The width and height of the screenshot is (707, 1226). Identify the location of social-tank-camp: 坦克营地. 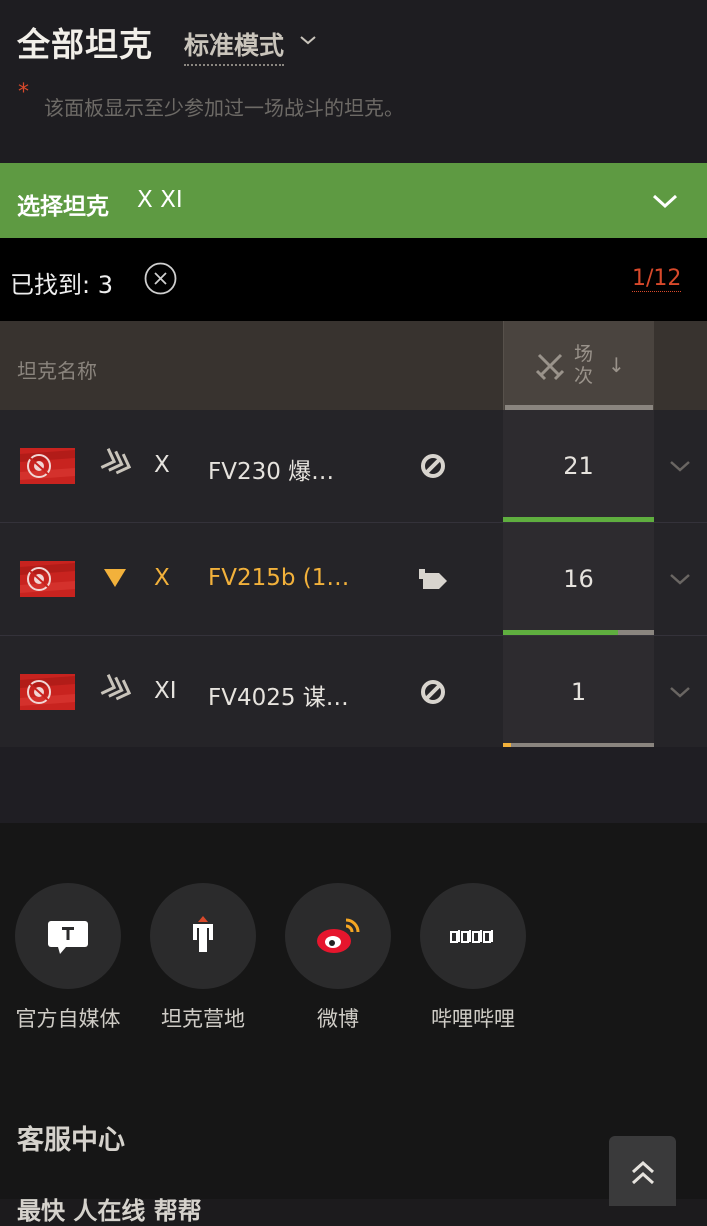
(203, 958).